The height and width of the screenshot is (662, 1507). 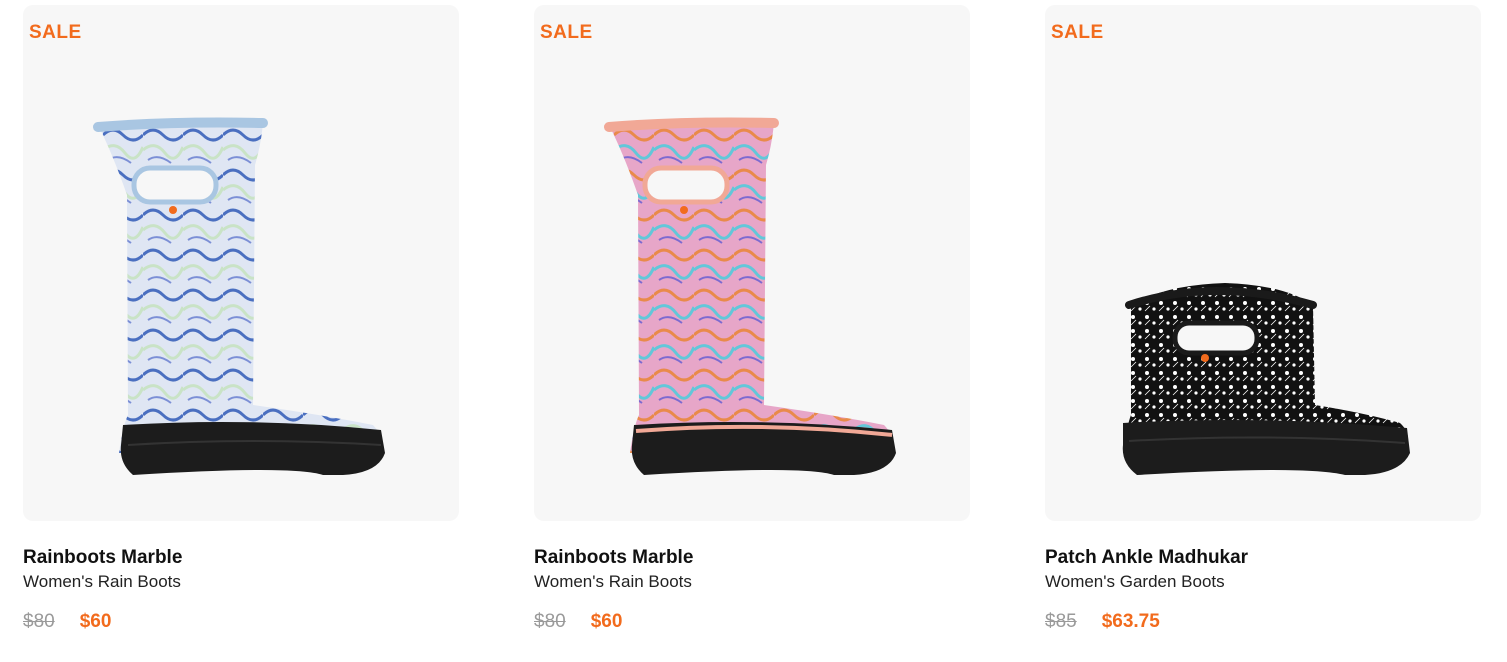 I want to click on original-price: $85, so click(x=1061, y=621).